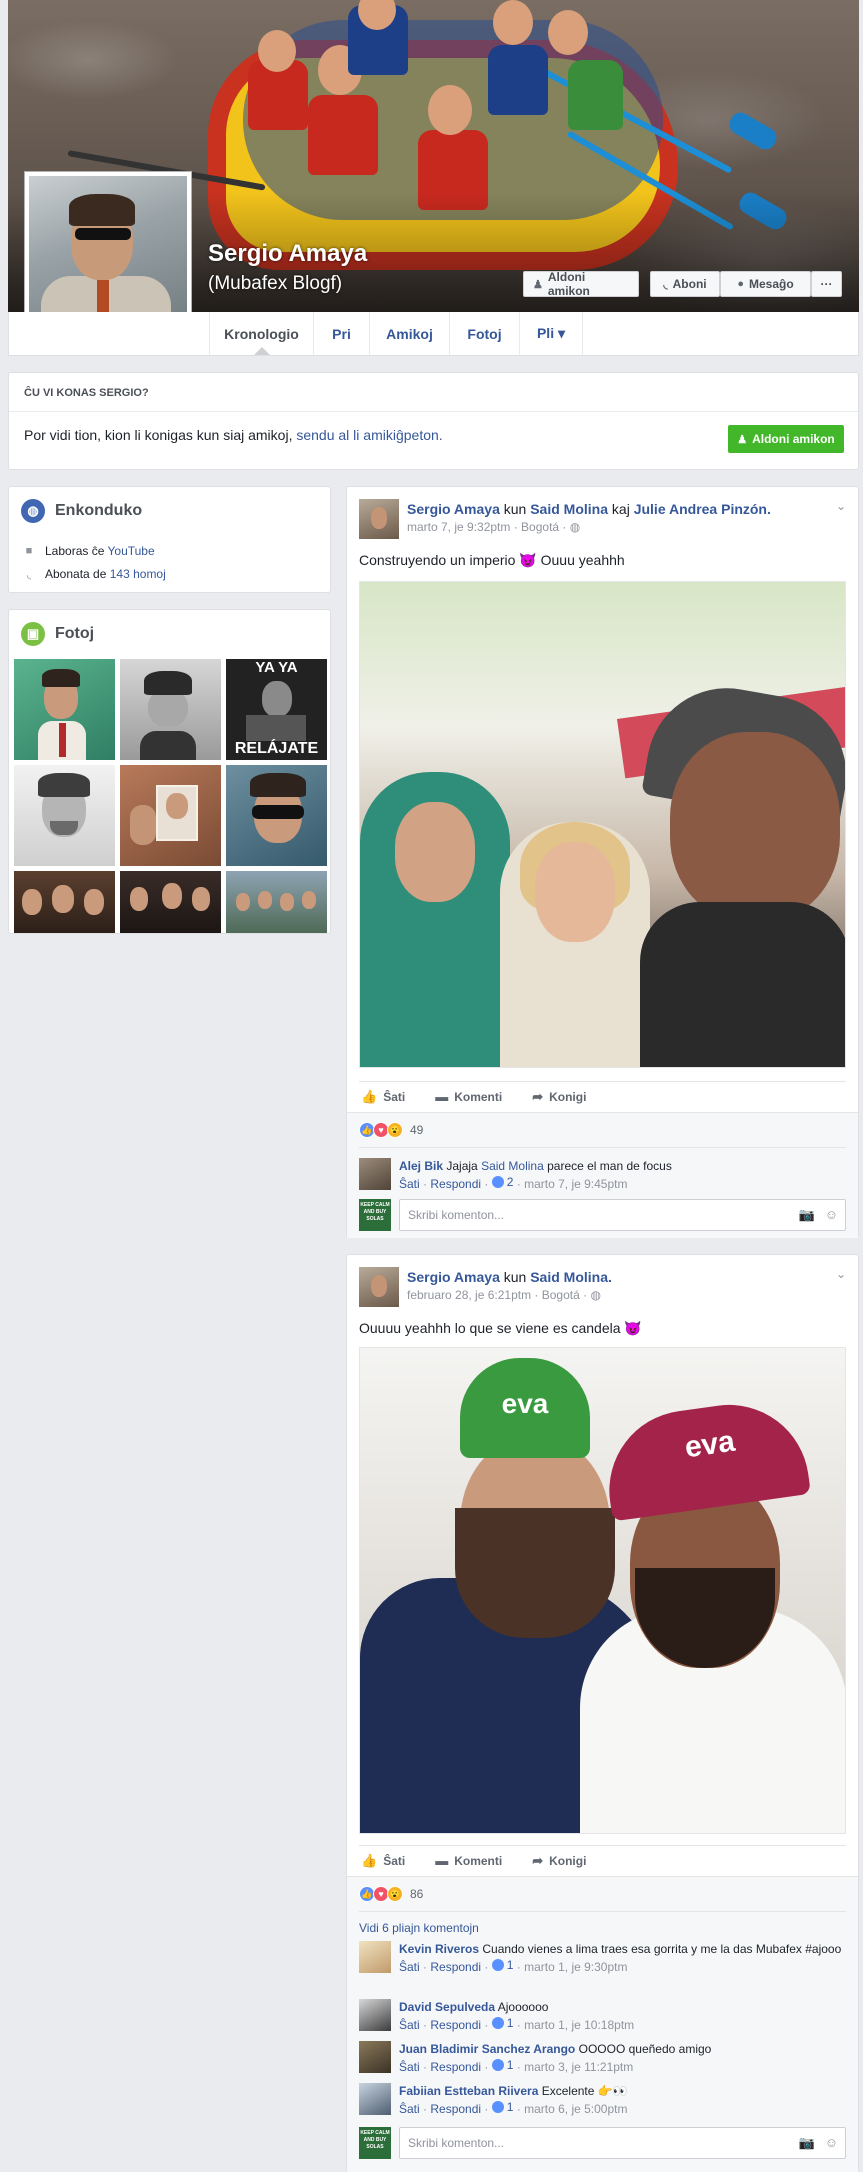  I want to click on share-label: Konigi, so click(568, 1096).